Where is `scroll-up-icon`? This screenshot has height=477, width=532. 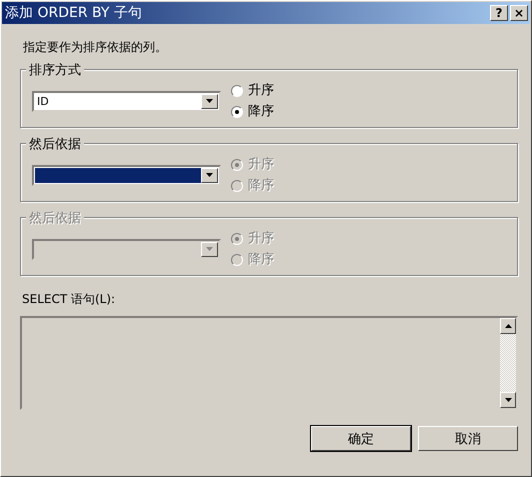
scroll-up-icon is located at coordinates (508, 326).